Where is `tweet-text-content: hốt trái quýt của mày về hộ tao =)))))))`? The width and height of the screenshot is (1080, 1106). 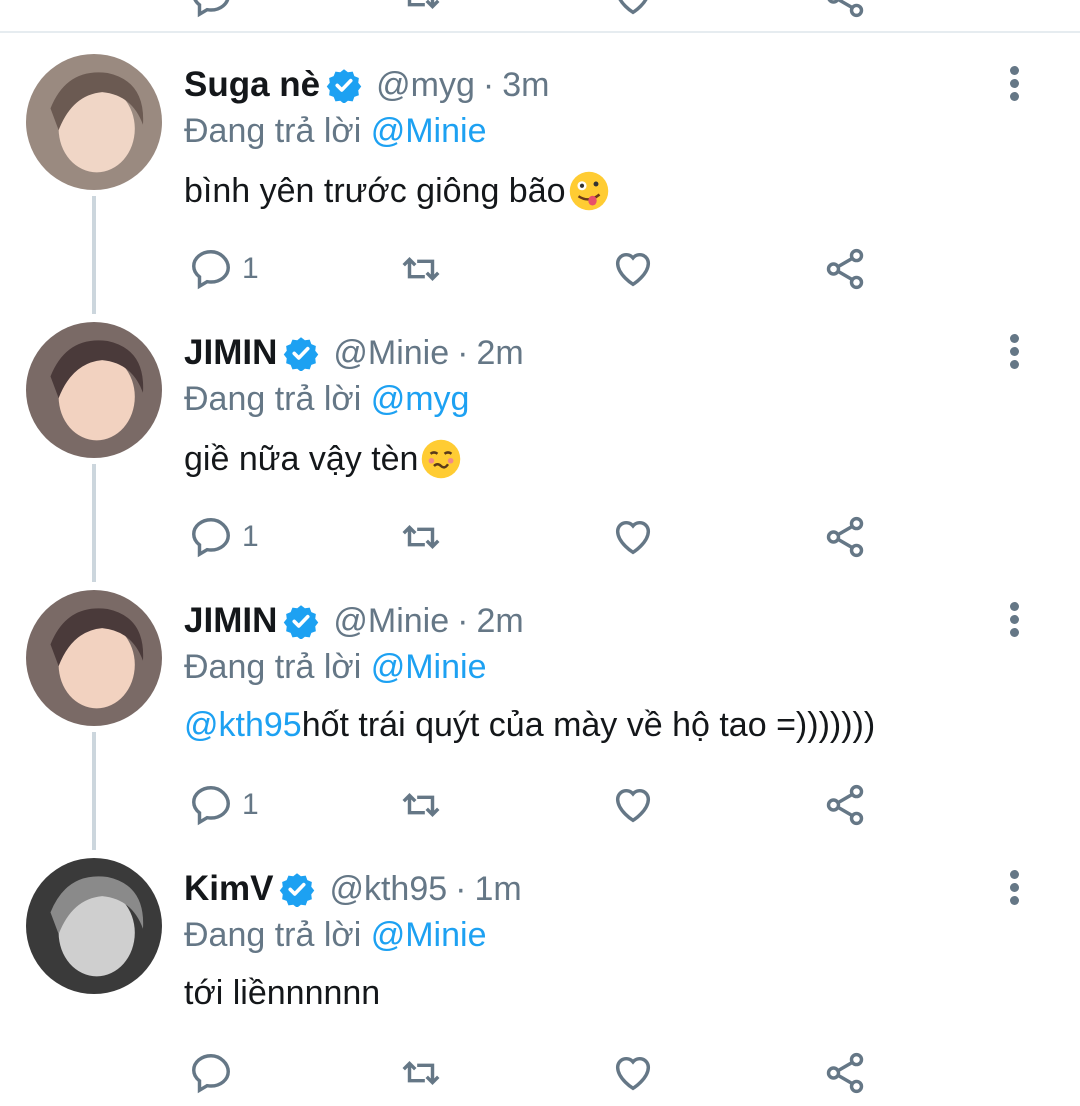 tweet-text-content: hốt trái quýt của mày về hộ tao =))))))) is located at coordinates (588, 725).